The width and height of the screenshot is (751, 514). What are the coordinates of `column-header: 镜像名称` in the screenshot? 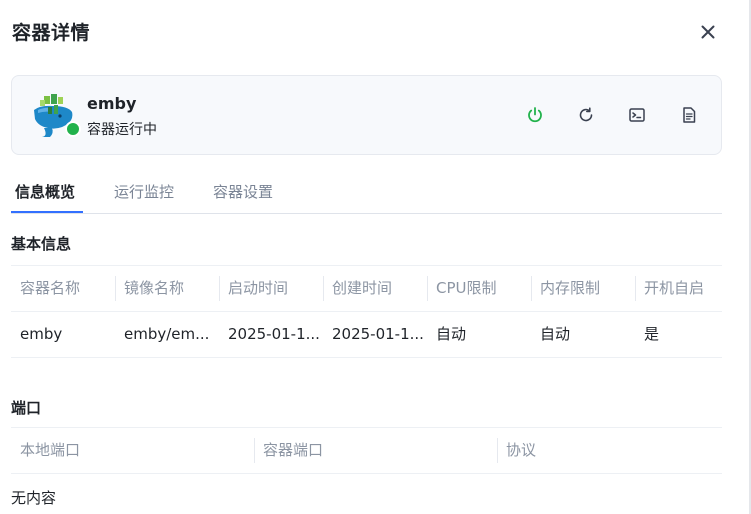 It's located at (154, 288).